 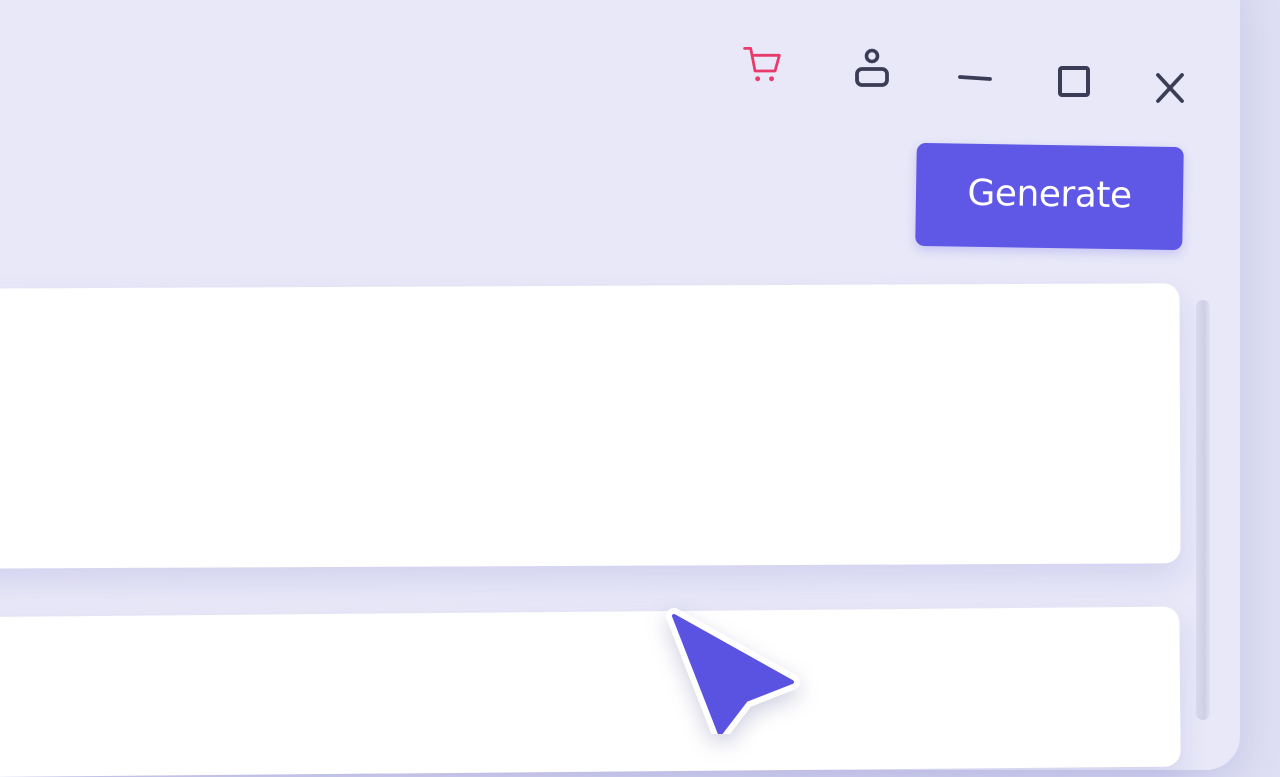 I want to click on cart-button, so click(x=762, y=64).